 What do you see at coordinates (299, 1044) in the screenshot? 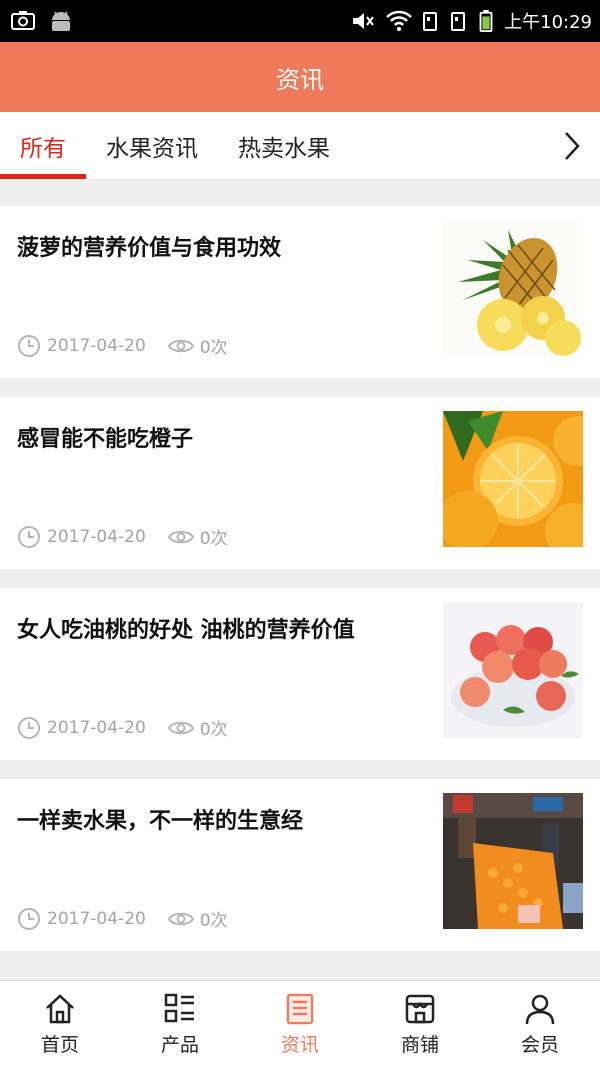
I see `nav-label: 资讯` at bounding box center [299, 1044].